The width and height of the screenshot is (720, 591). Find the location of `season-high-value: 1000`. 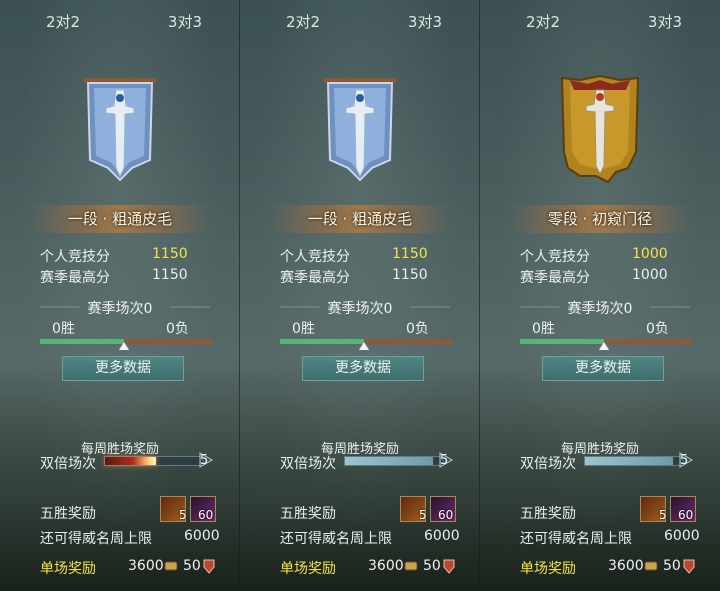

season-high-value: 1000 is located at coordinates (650, 275).